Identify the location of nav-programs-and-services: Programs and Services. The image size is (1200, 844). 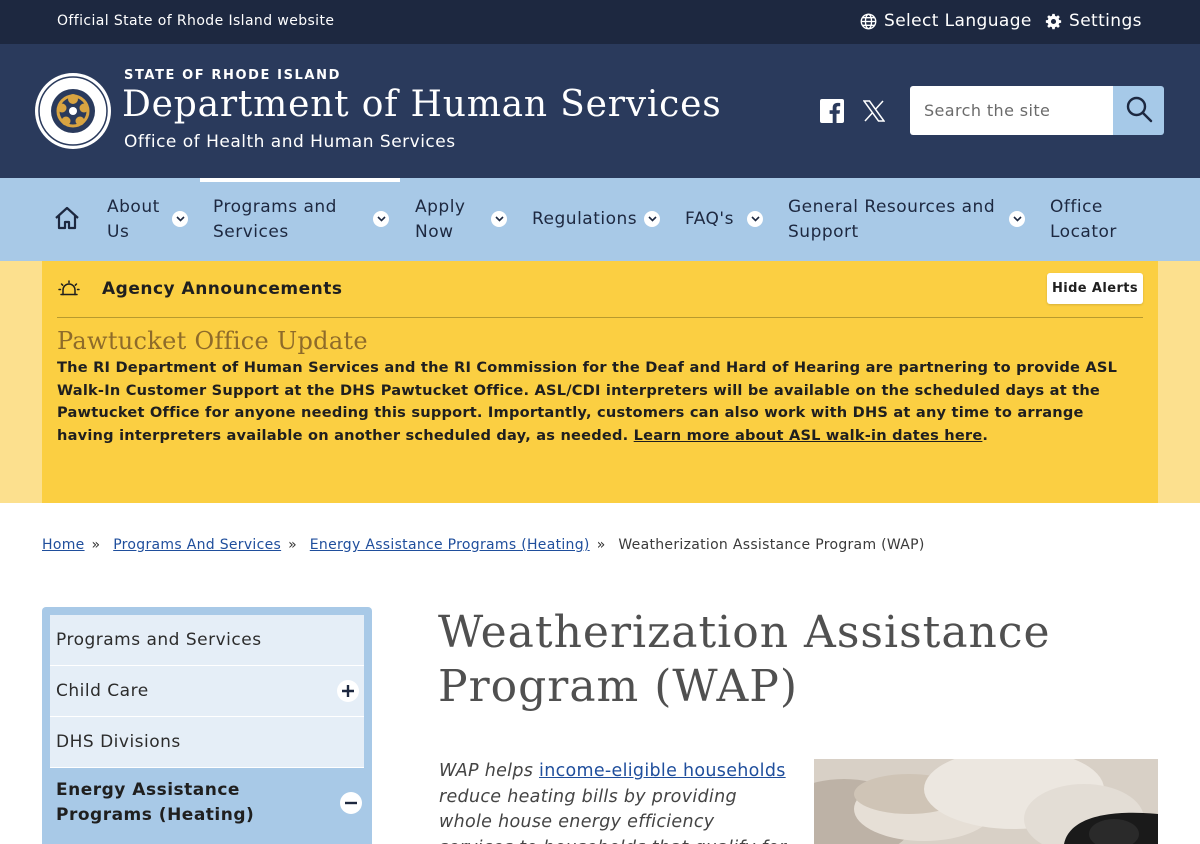
(275, 219).